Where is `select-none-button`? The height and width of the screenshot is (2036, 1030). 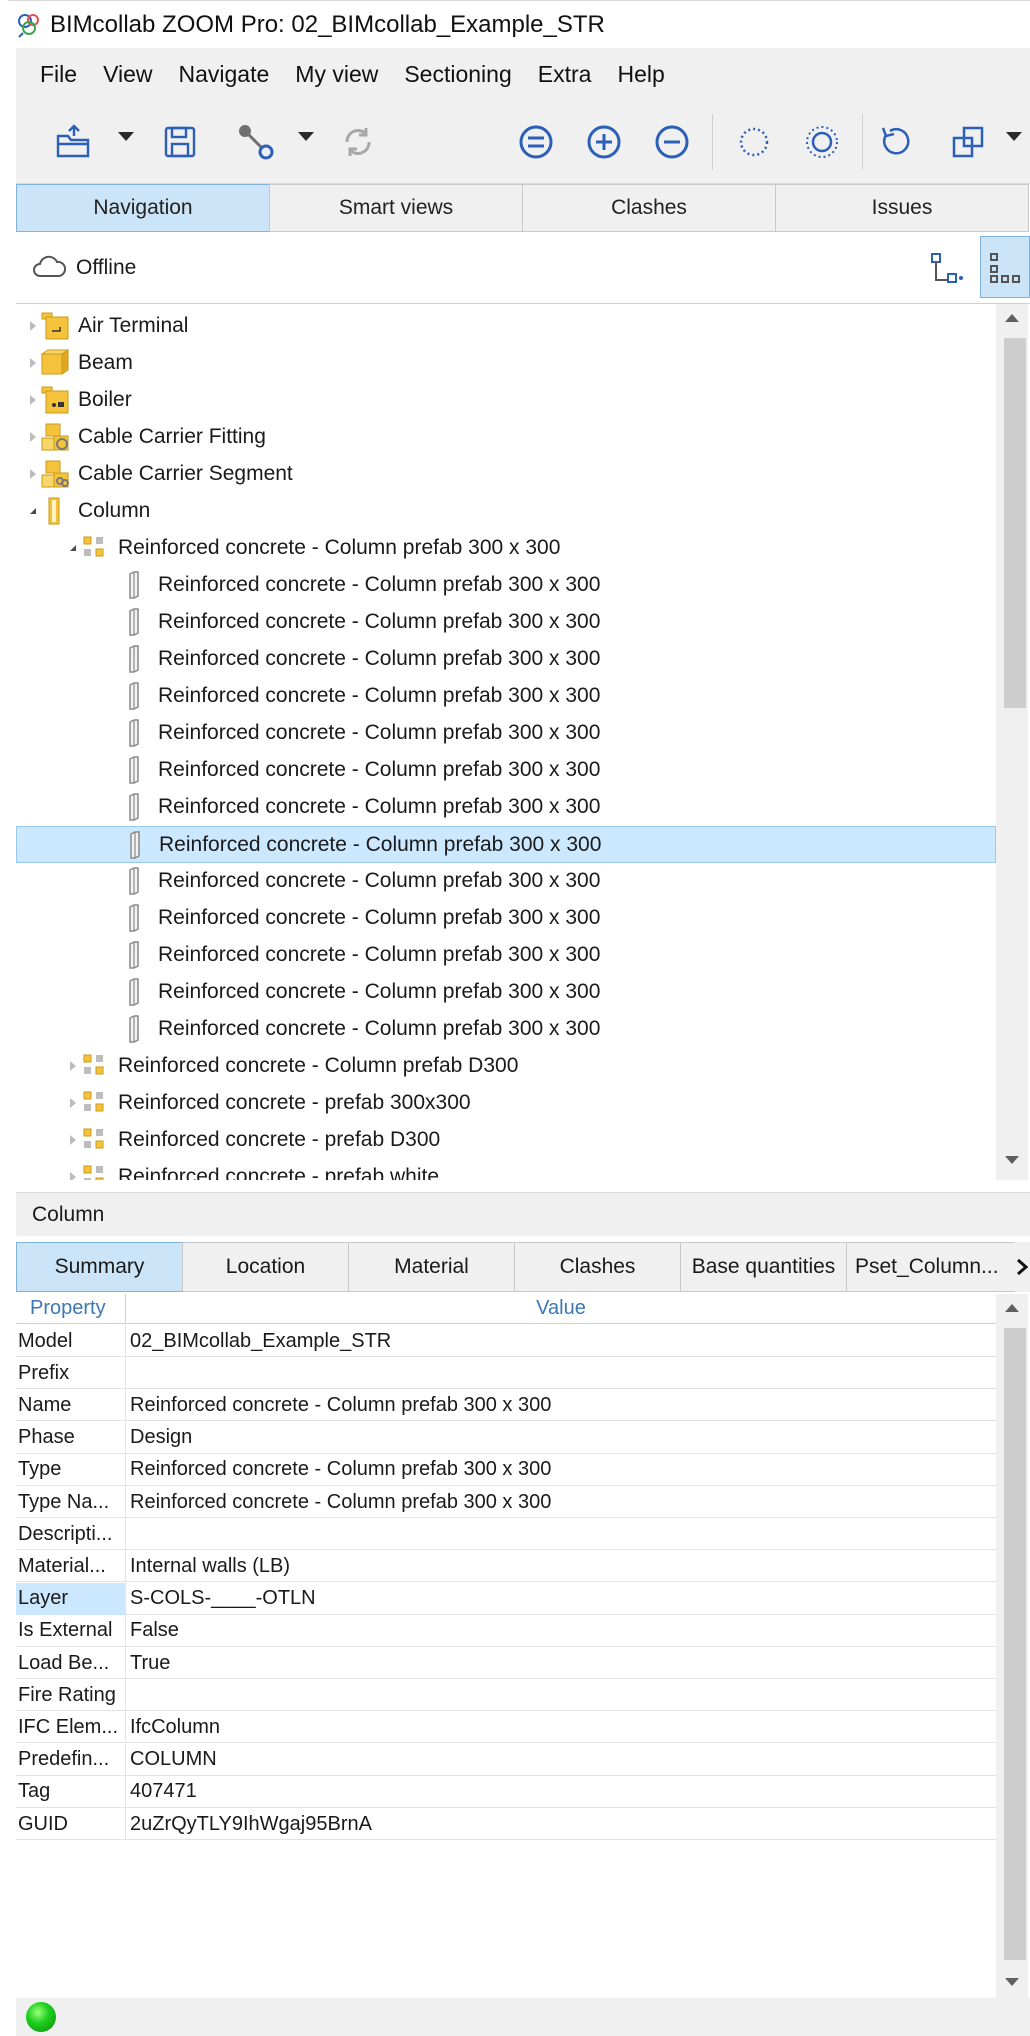
select-none-button is located at coordinates (822, 142).